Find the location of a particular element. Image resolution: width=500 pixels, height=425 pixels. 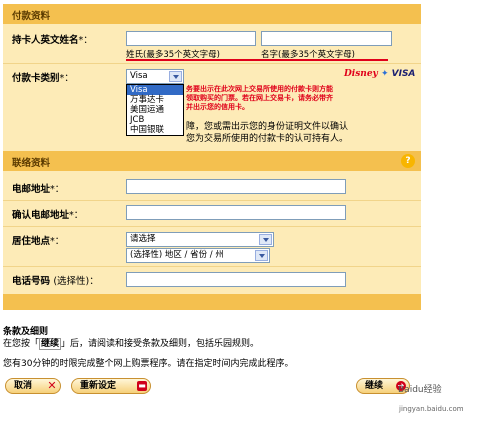

phone-input is located at coordinates (236, 279).